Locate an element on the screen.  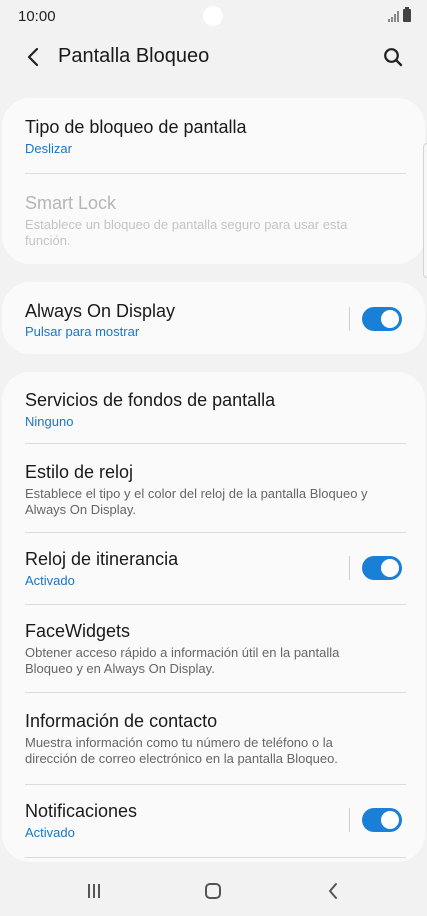
recents-button is located at coordinates (94, 891).